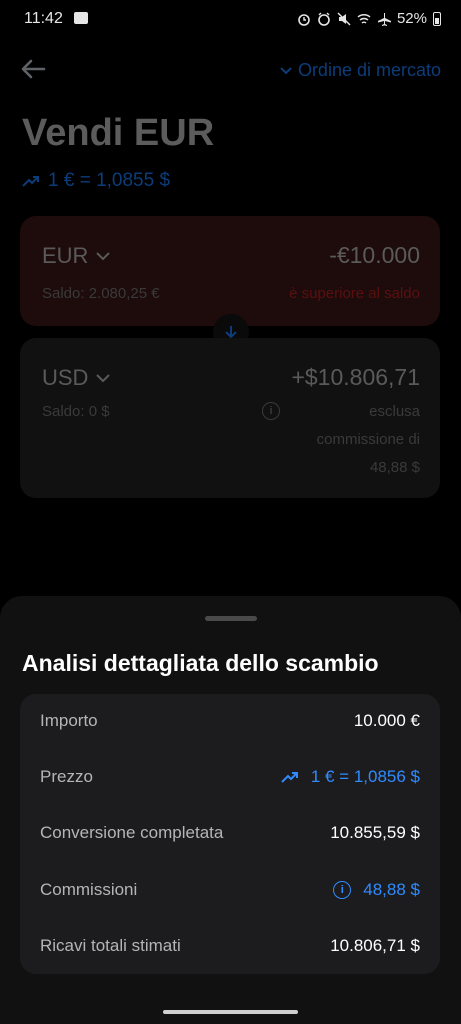  I want to click on home-indicator, so click(230, 1012).